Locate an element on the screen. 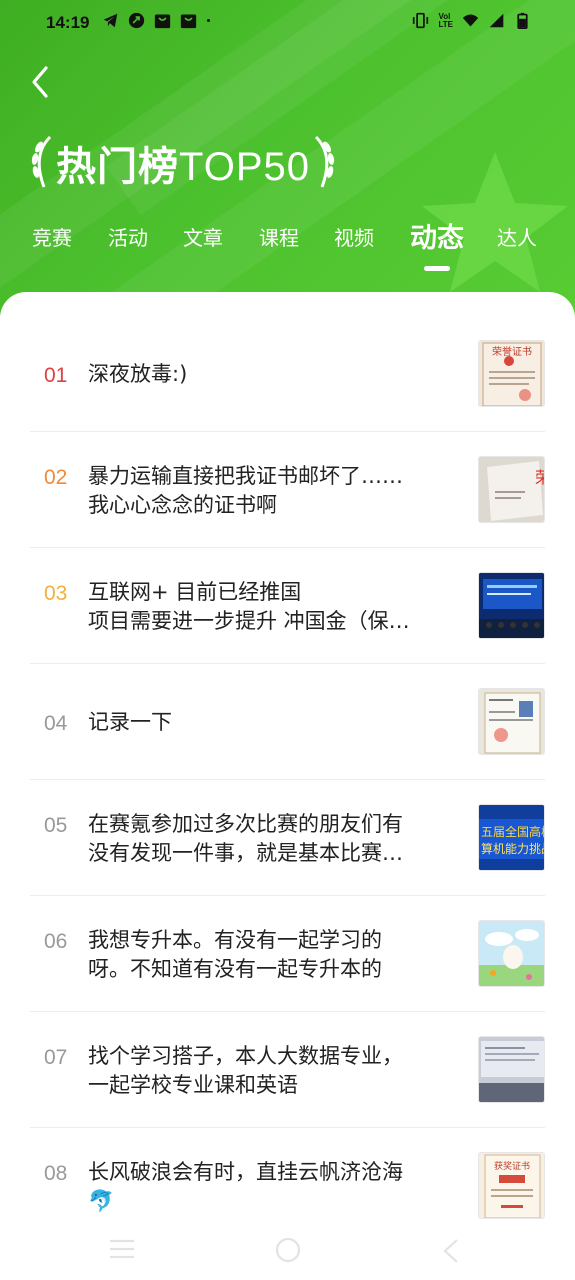 This screenshot has height=1280, width=575. active-tab-indicator is located at coordinates (437, 268).